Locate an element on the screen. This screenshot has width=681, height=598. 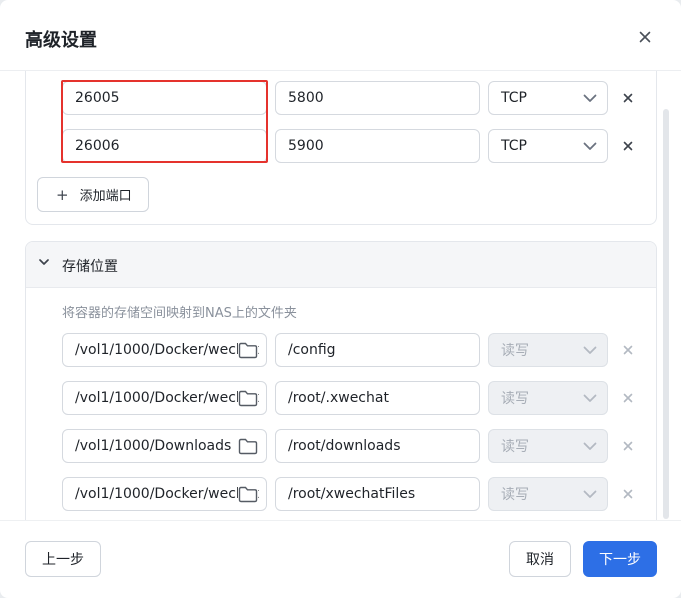
host-port-input: 26006 is located at coordinates (164, 146).